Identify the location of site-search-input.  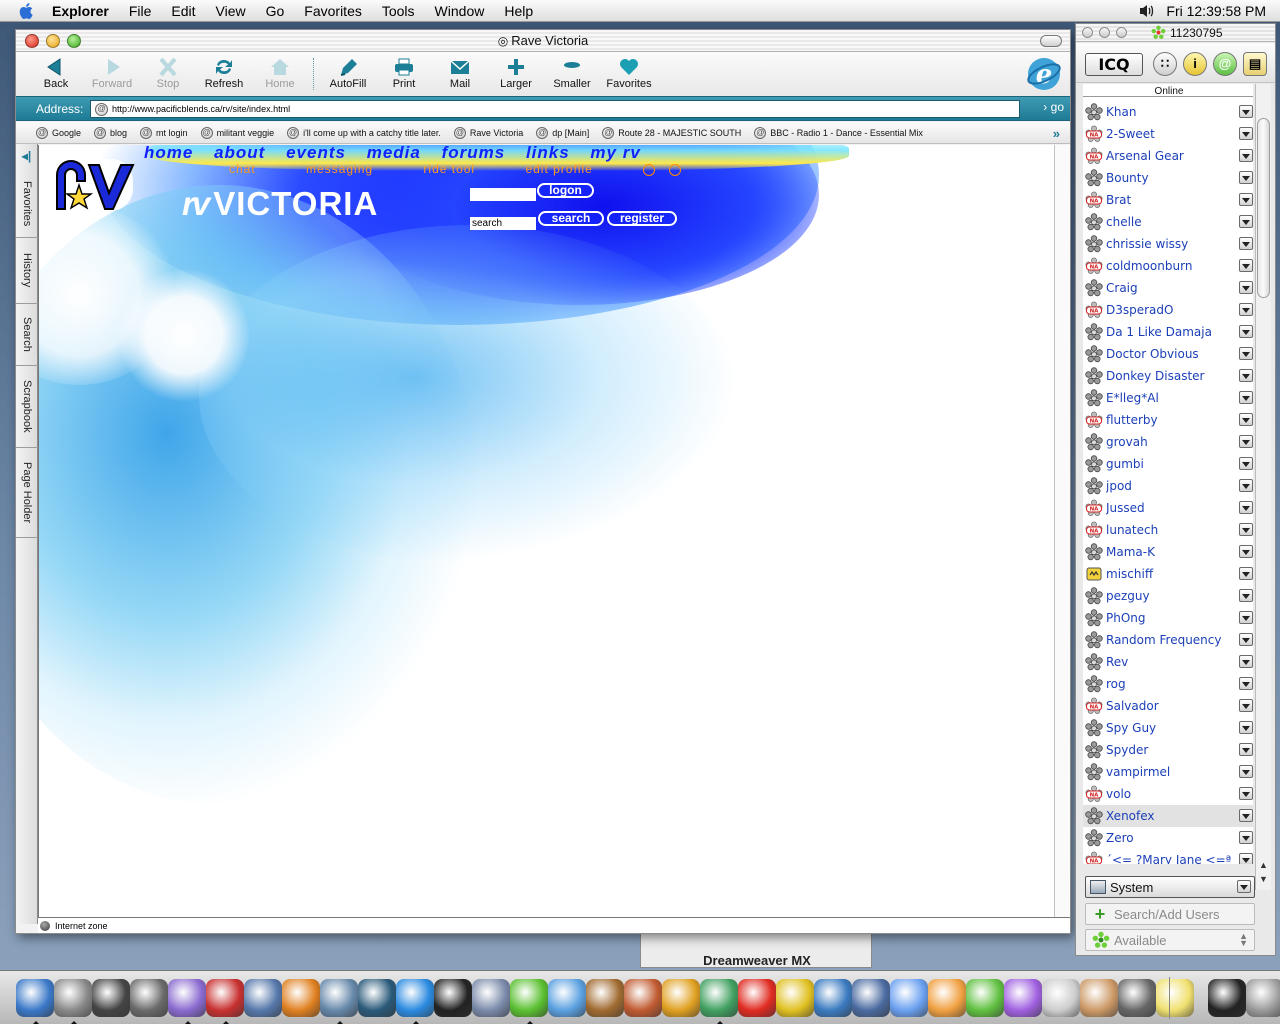
(503, 223).